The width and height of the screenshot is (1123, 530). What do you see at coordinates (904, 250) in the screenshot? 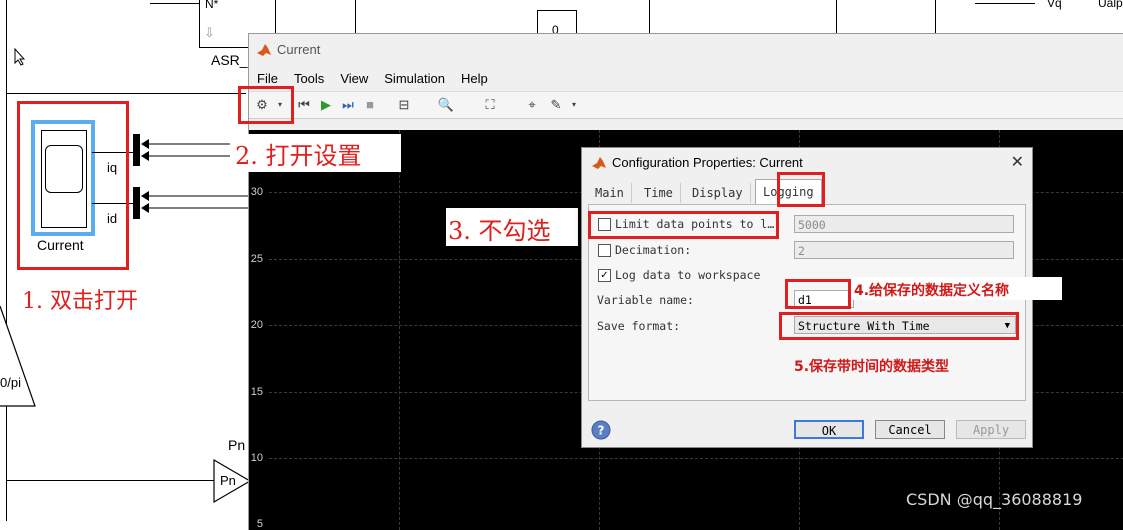
I see `decimation-field: 2` at bounding box center [904, 250].